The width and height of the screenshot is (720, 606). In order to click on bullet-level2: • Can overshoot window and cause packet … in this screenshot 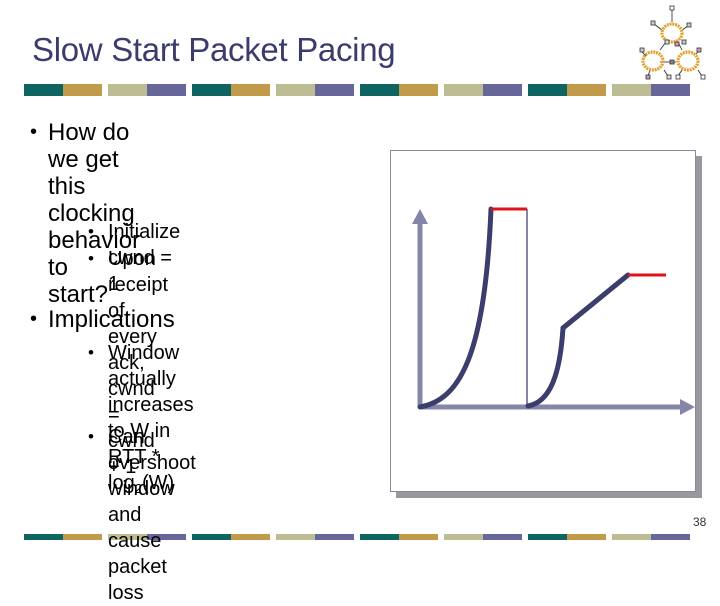, I will do `click(142, 515)`.